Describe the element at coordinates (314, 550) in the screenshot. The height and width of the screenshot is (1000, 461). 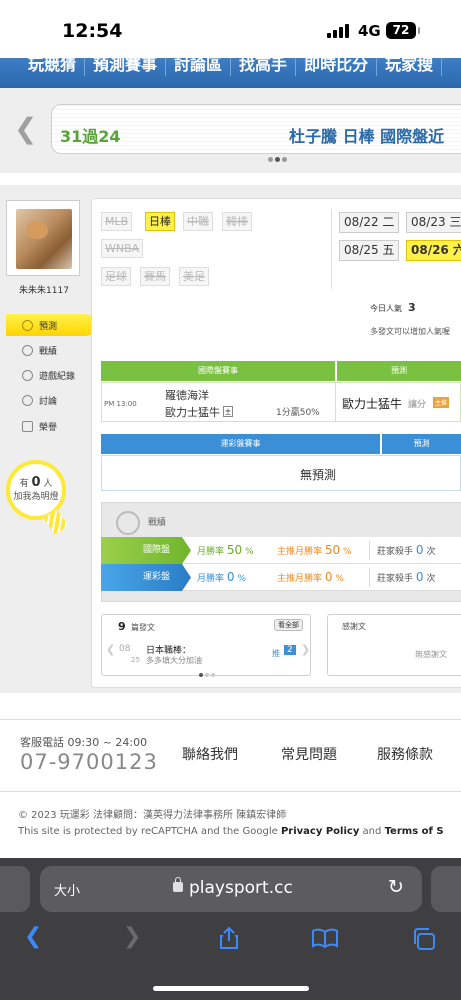
I see `intl-main-winrate: 主推月勝率 50 %` at that location.